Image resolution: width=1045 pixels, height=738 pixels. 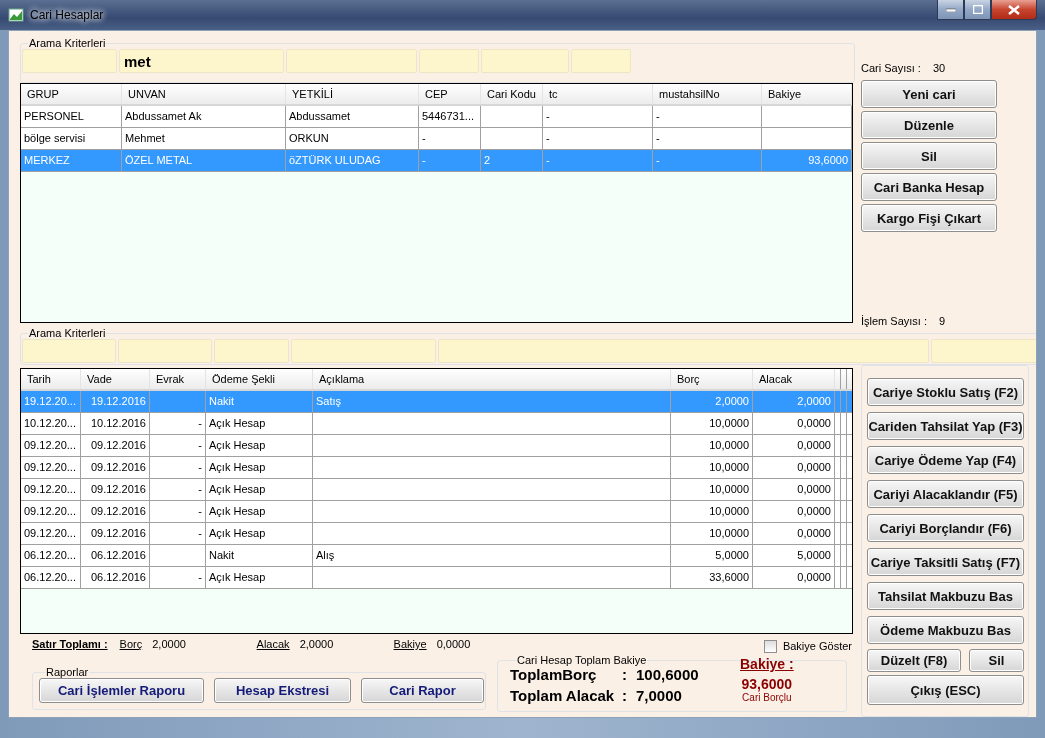 I want to click on delete-button: Sil, so click(x=996, y=660).